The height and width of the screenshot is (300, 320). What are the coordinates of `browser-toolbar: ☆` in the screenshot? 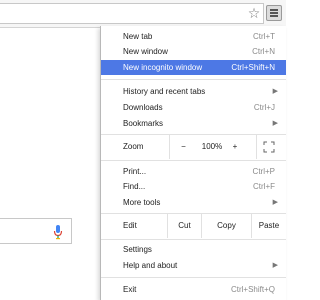 It's located at (143, 14).